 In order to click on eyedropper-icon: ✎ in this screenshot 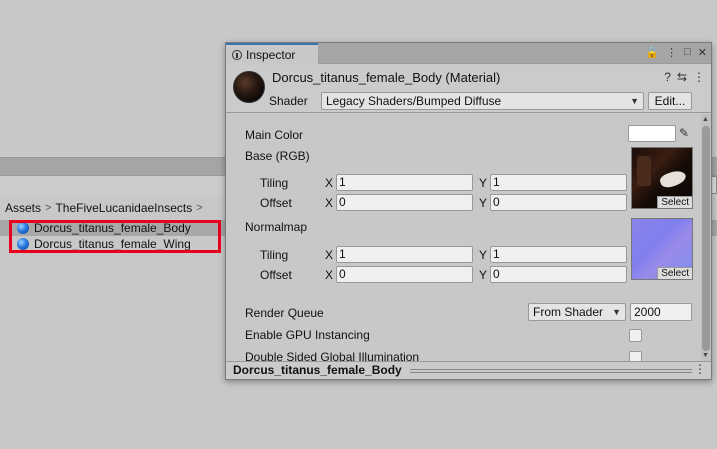, I will do `click(684, 133)`.